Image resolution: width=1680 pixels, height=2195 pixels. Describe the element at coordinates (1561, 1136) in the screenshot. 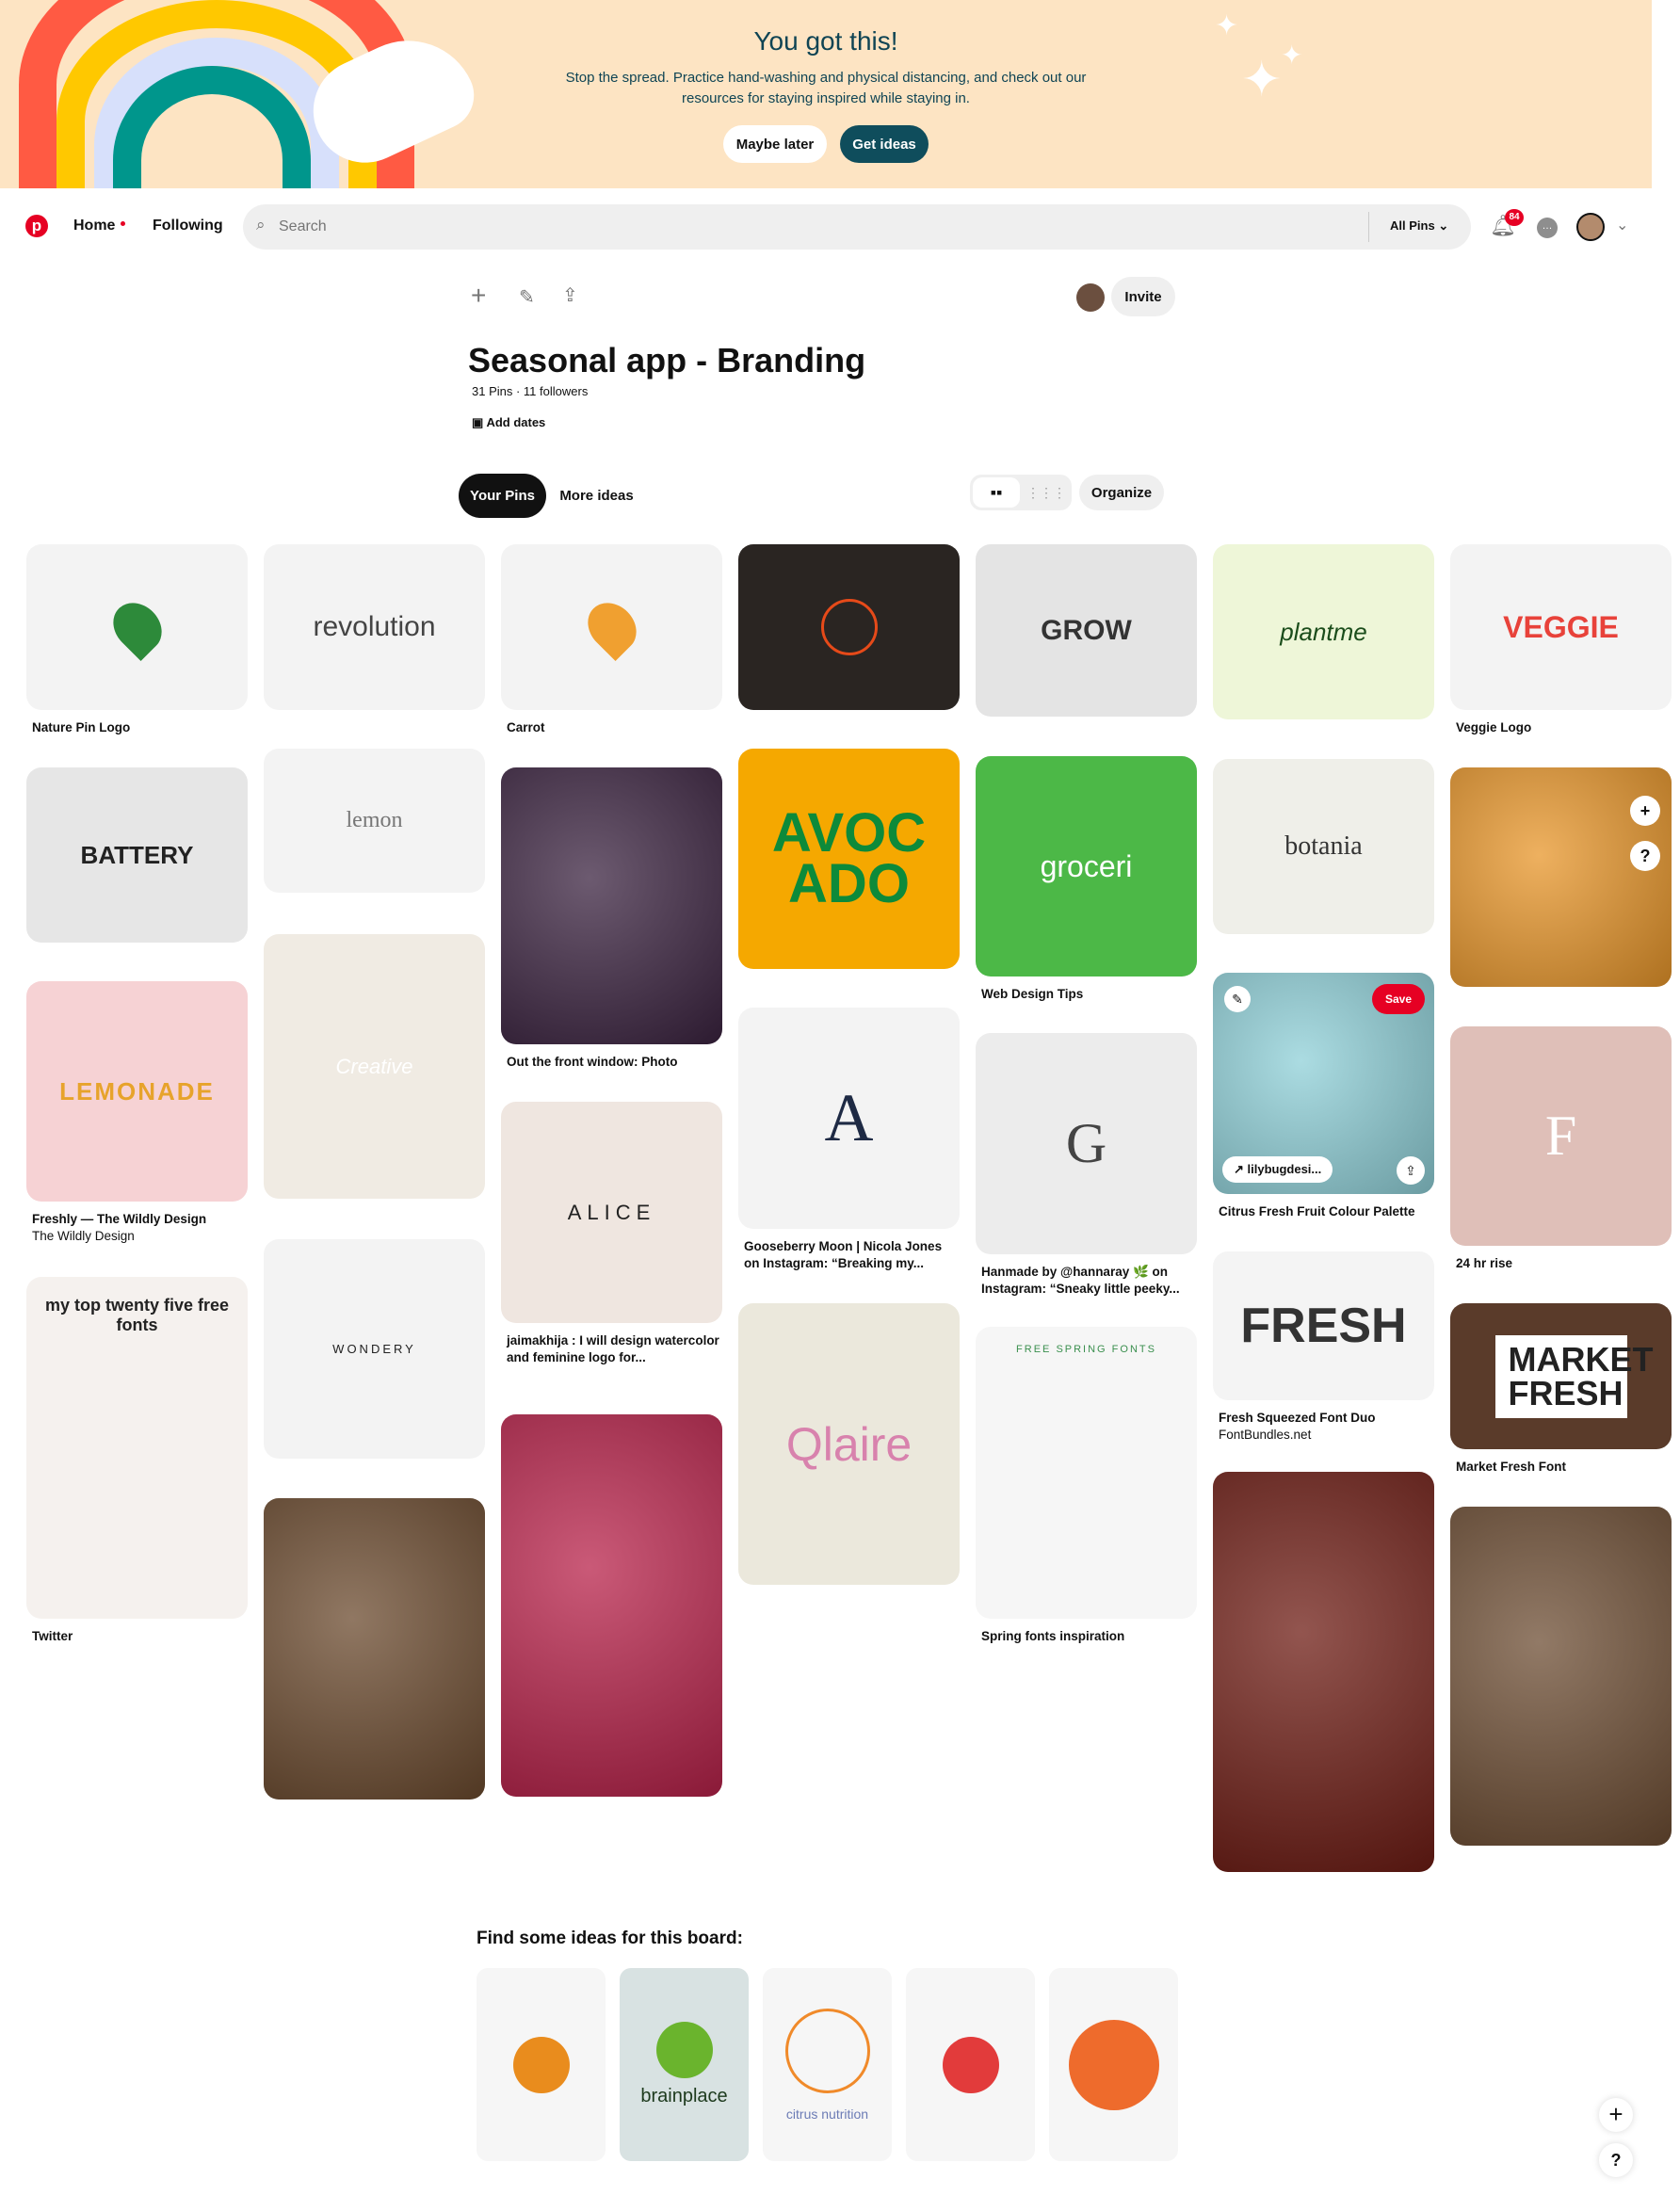

I see `pin-card: F` at that location.